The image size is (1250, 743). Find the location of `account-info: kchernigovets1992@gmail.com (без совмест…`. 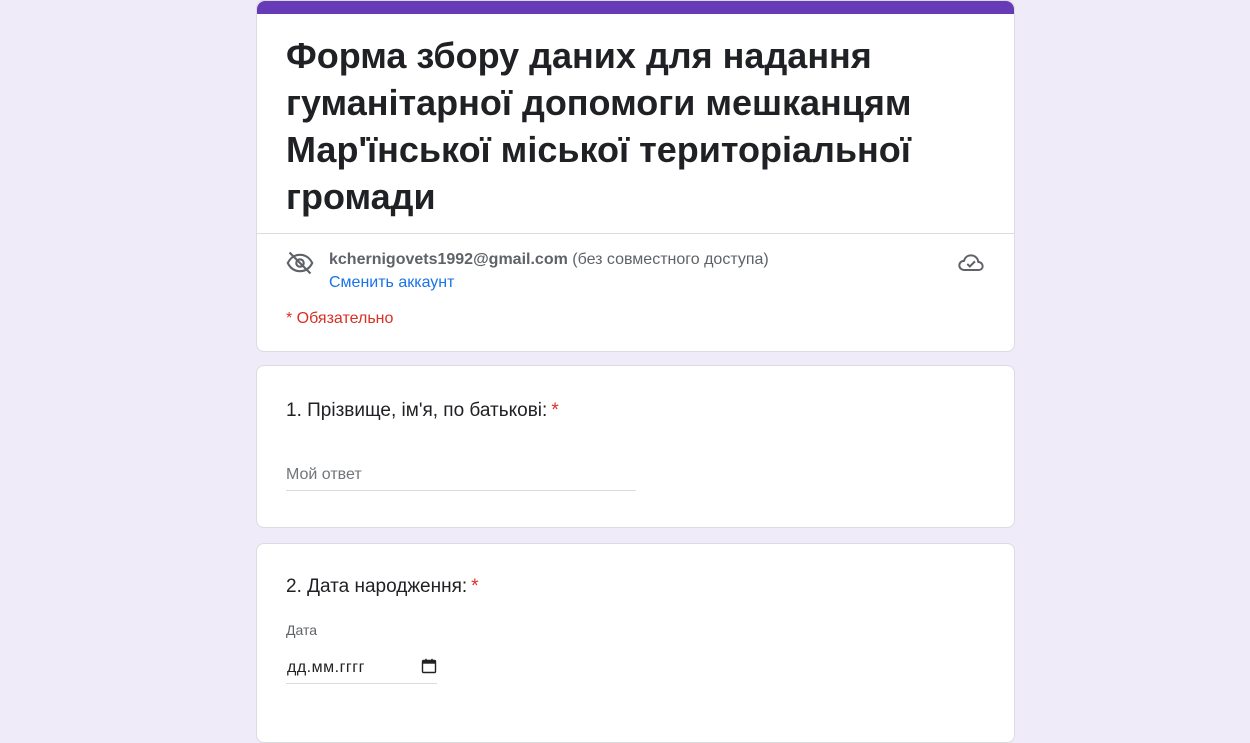

account-info: kchernigovets1992@gmail.com (без совмест… is located at coordinates (549, 260).